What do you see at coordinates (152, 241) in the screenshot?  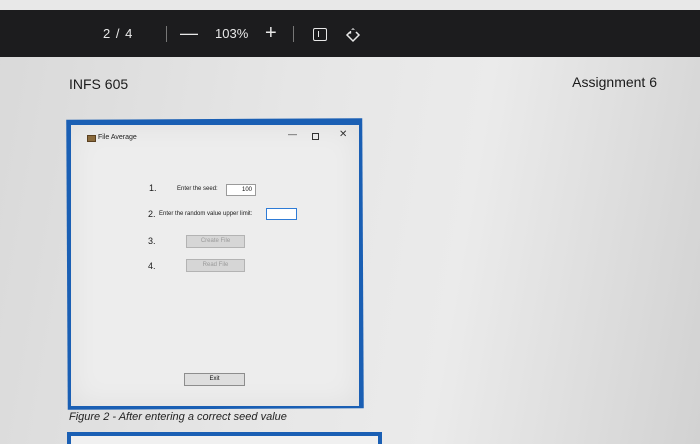 I see `step-number: 3.` at bounding box center [152, 241].